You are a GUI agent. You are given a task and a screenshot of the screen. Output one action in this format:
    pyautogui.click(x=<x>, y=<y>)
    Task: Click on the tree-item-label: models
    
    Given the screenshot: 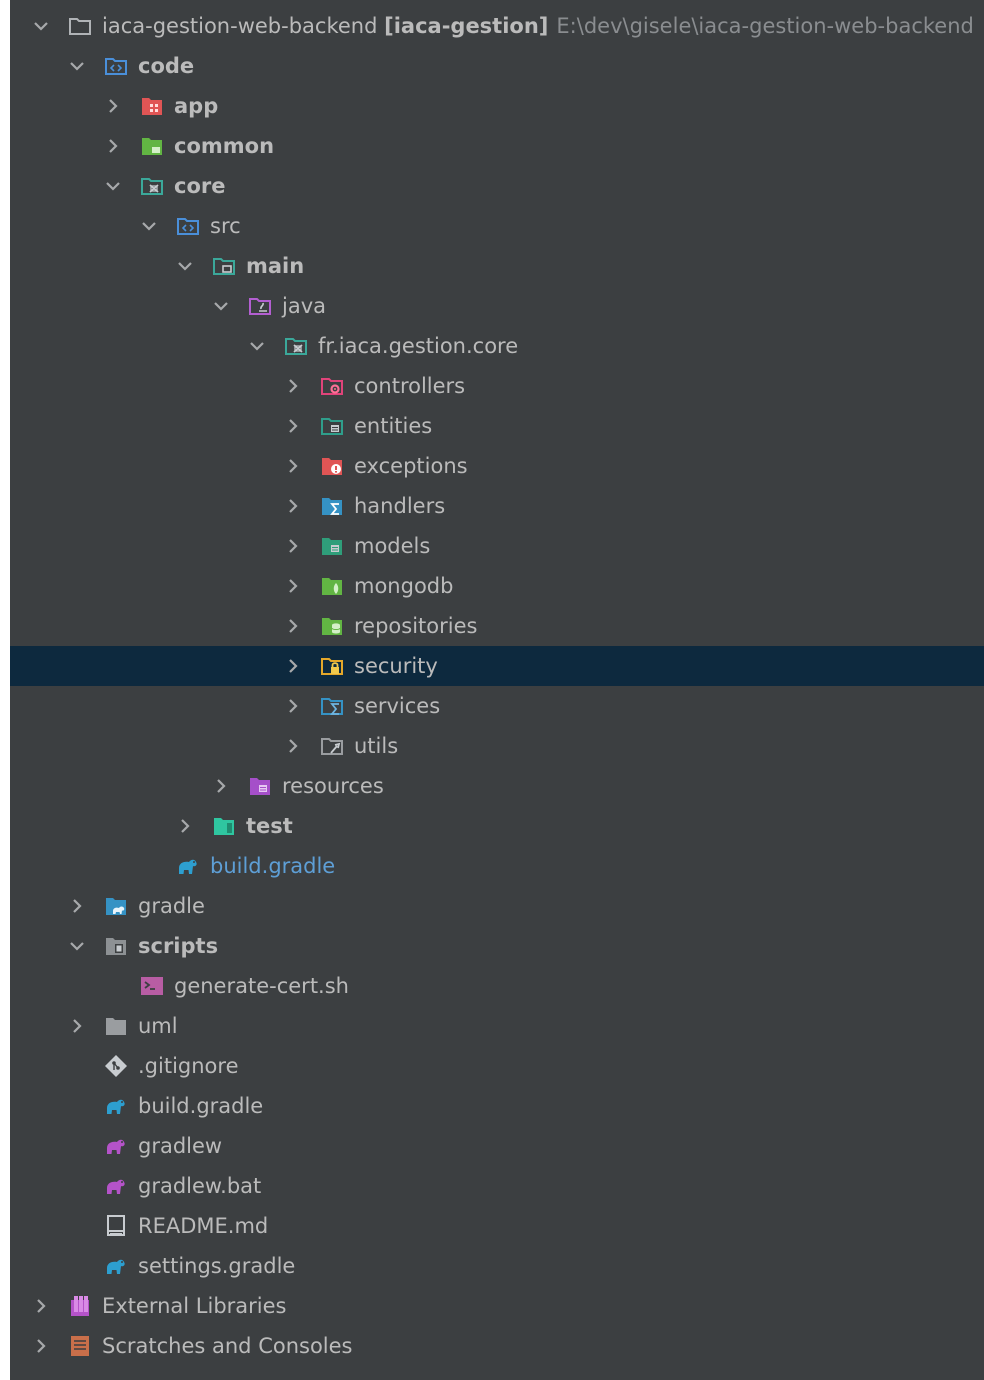 What is the action you would take?
    pyautogui.click(x=392, y=546)
    